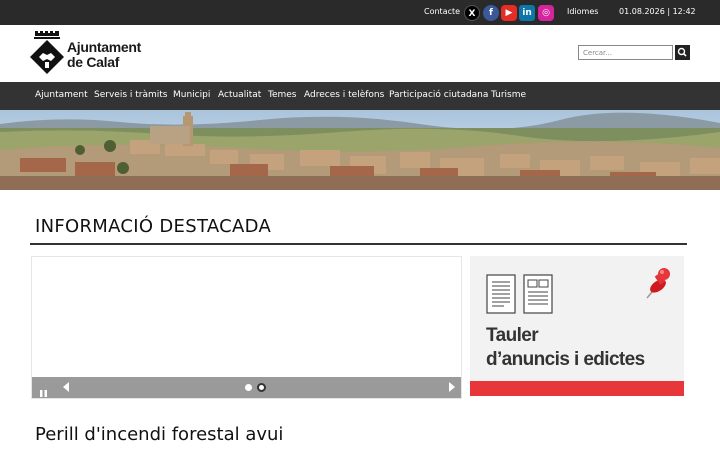 The width and height of the screenshot is (720, 450). I want to click on pause-icon, so click(43, 393).